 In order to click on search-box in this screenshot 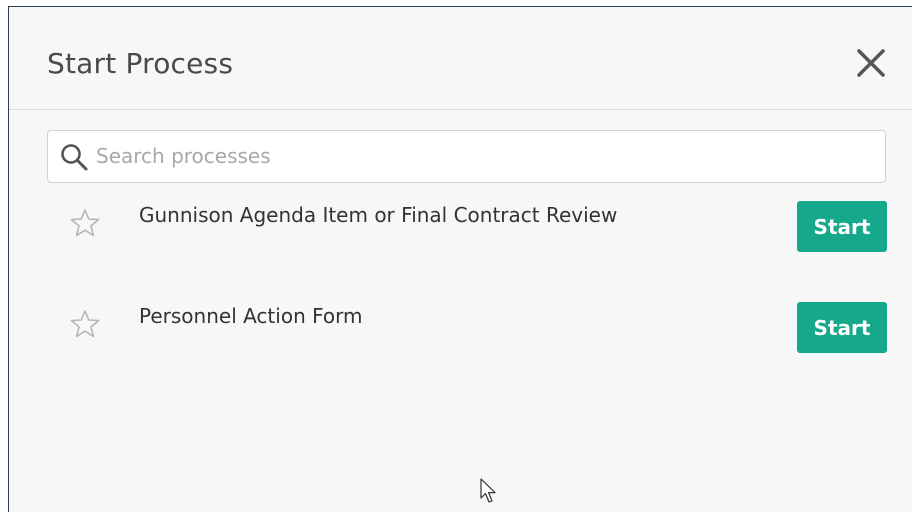, I will do `click(466, 156)`.